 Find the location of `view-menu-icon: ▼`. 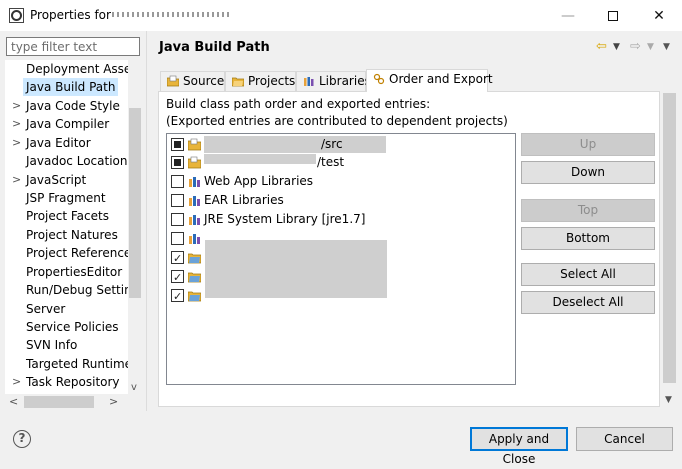

view-menu-icon: ▼ is located at coordinates (666, 47).